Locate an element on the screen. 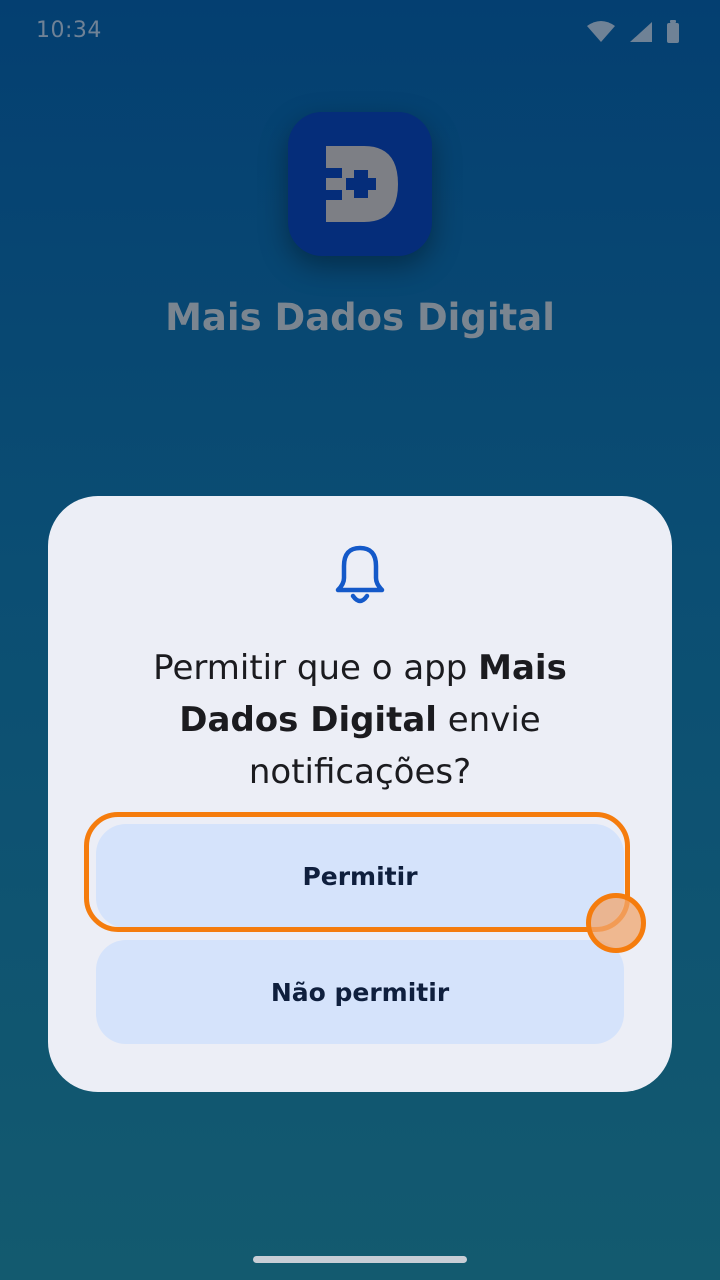 This screenshot has height=1280, width=720. allow-button: Permitir is located at coordinates (360, 876).